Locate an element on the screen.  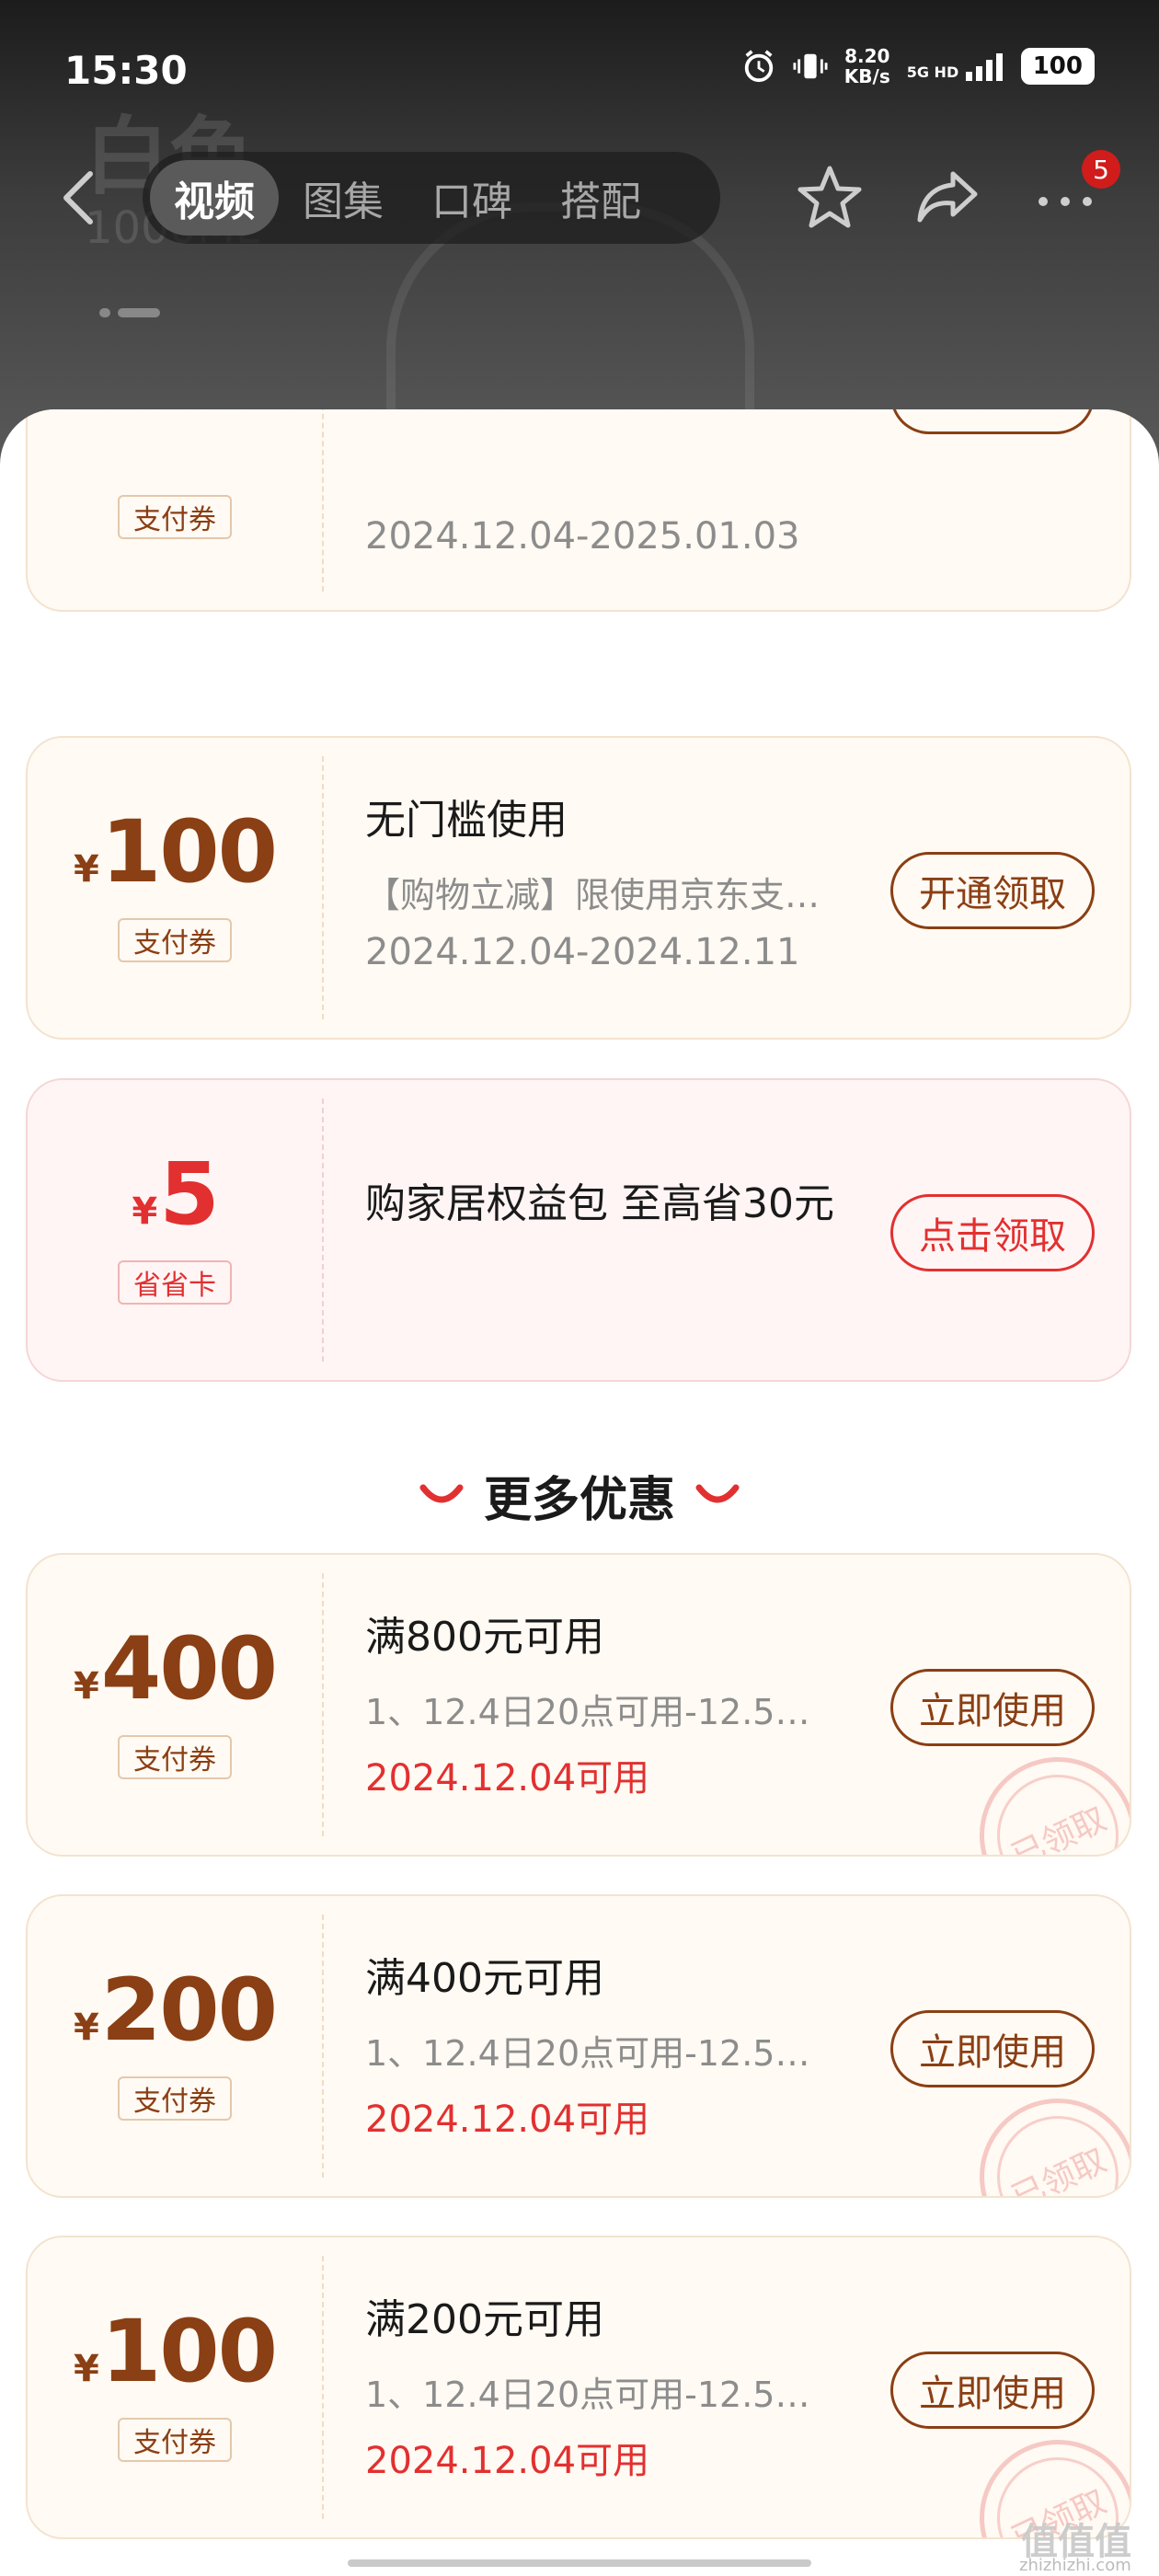
amount-value: 400 is located at coordinates (189, 1669).